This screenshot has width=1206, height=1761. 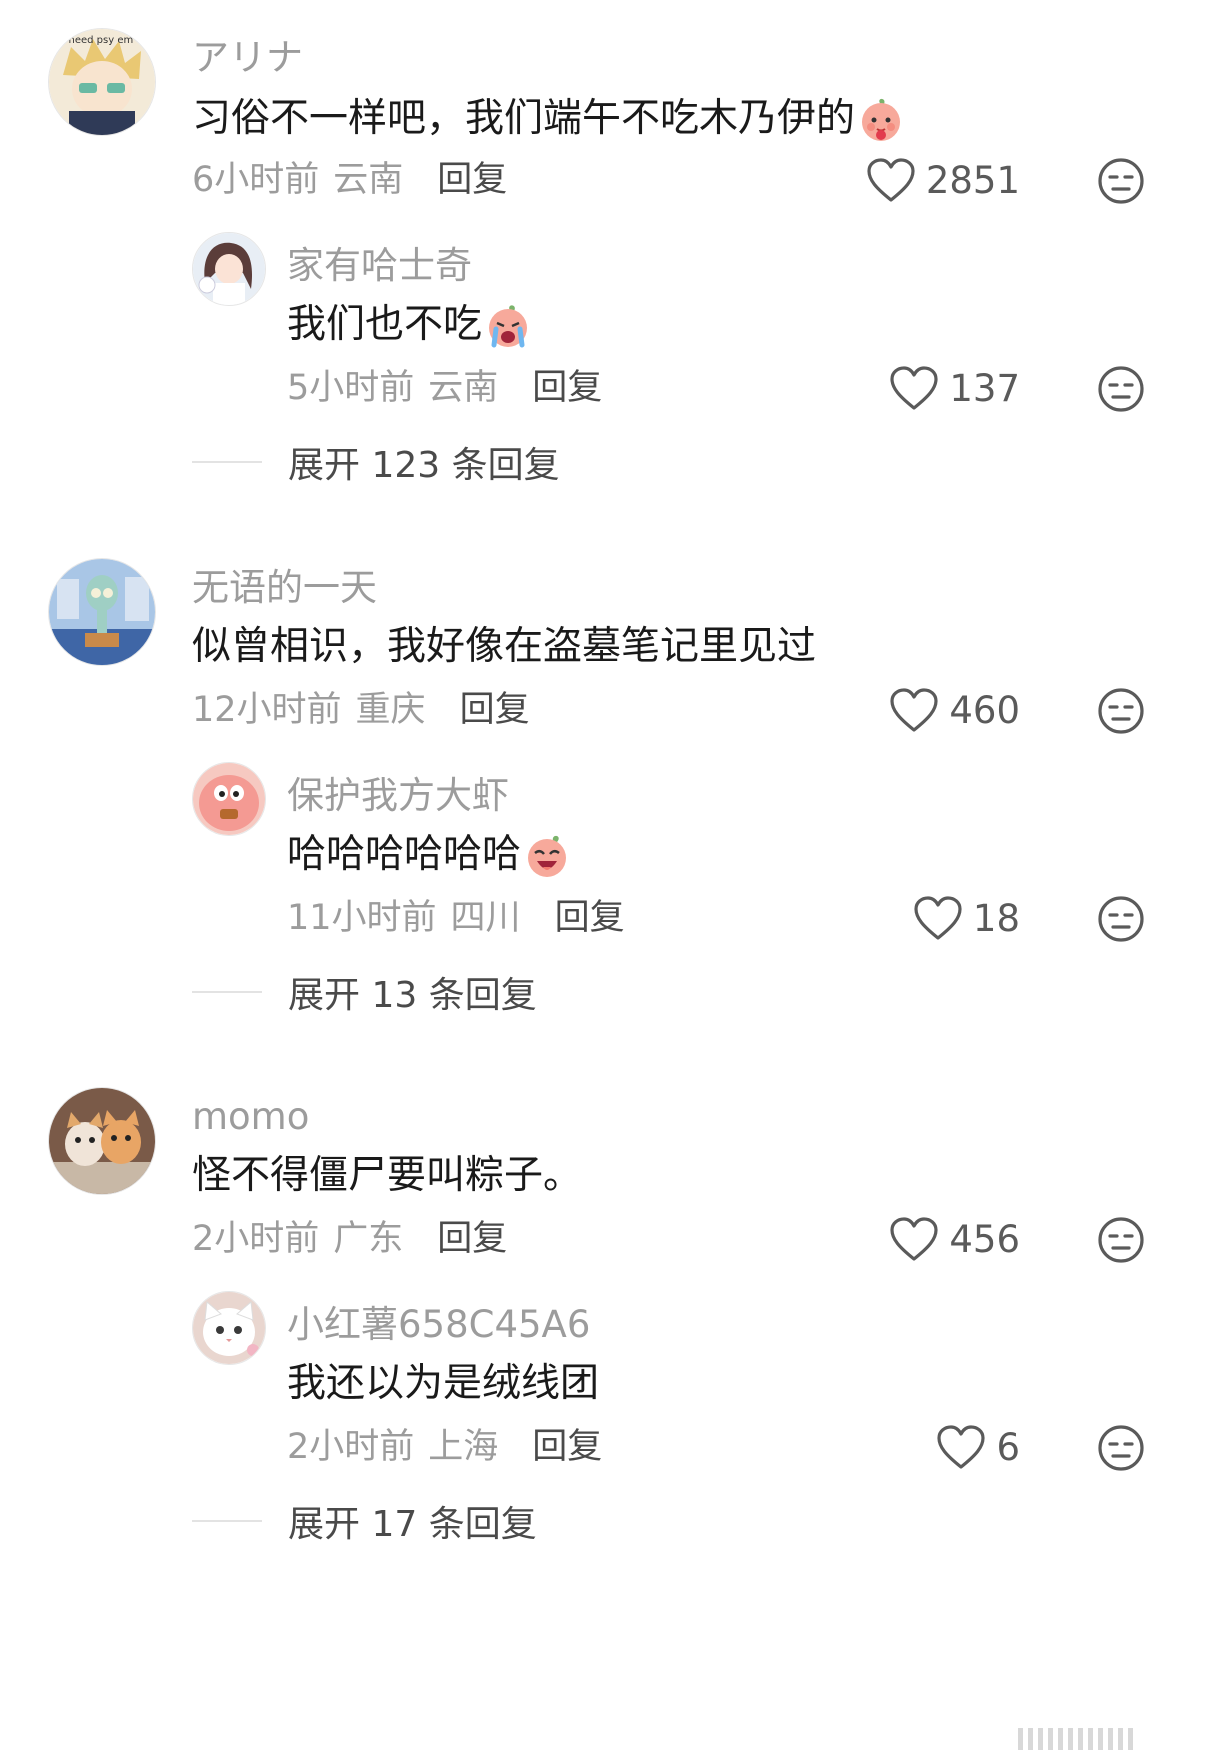 I want to click on peach-laughing-emoji-icon, so click(x=547, y=855).